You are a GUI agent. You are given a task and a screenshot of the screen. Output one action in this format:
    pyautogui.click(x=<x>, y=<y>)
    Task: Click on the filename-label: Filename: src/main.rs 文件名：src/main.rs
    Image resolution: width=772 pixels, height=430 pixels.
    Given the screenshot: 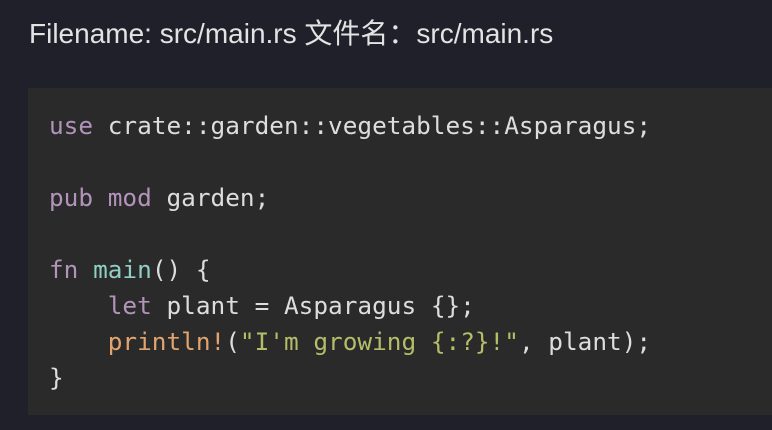 What is the action you would take?
    pyautogui.click(x=291, y=33)
    